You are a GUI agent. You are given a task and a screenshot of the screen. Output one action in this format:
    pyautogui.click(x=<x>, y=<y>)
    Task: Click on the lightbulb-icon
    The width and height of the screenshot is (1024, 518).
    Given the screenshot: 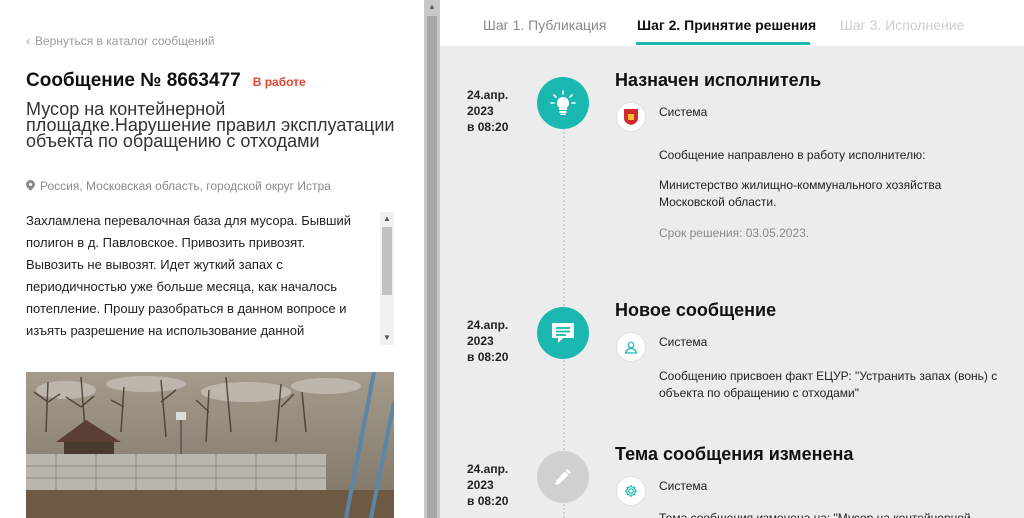 What is the action you would take?
    pyautogui.click(x=563, y=103)
    